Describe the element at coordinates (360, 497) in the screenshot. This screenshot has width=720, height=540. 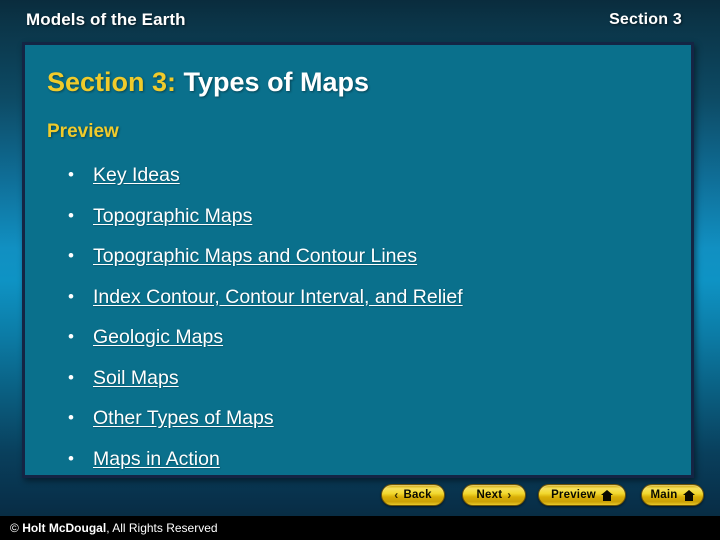
I see `navigation-bar: ‹ Back Next › Preview Main` at that location.